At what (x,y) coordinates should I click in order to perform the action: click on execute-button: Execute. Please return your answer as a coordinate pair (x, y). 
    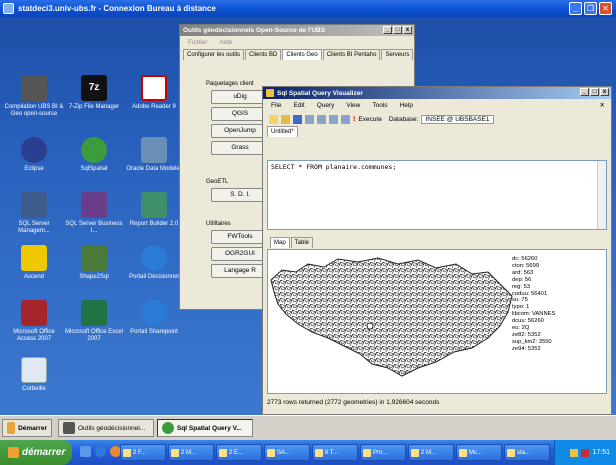
    Looking at the image, I should click on (370, 119).